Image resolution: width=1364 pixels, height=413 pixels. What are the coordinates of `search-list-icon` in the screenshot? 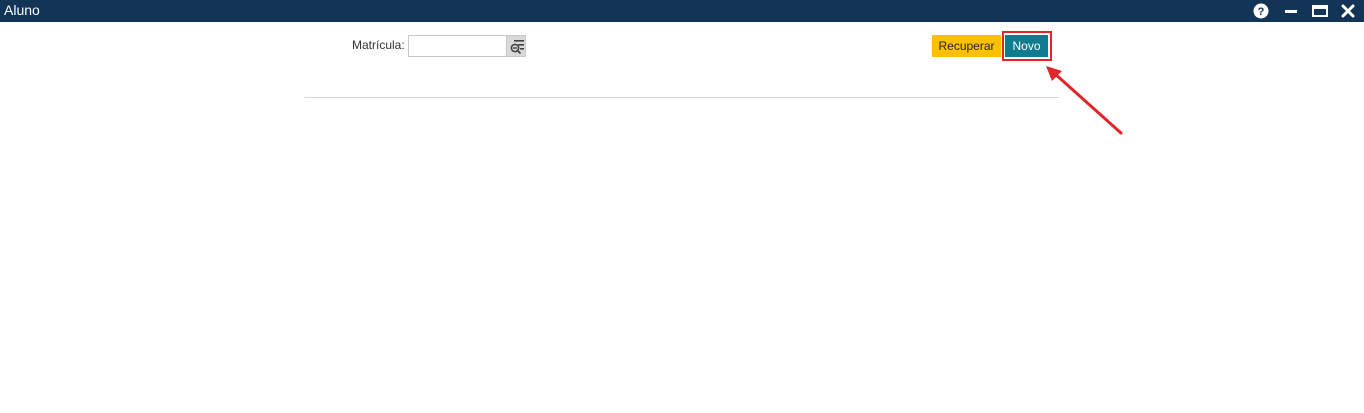 It's located at (517, 47).